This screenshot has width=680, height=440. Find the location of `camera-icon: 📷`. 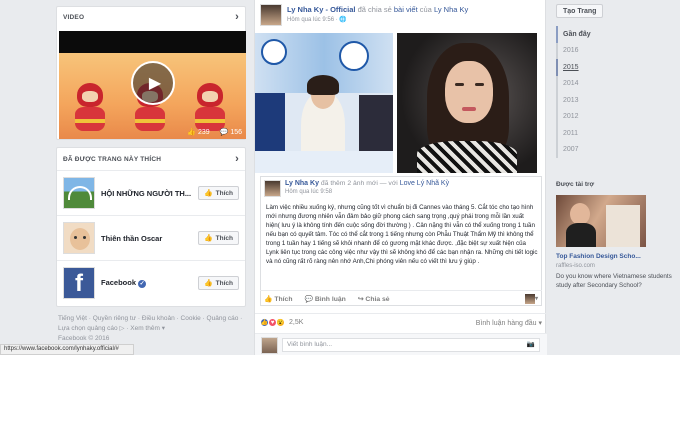

camera-icon: 📷 is located at coordinates (531, 344).